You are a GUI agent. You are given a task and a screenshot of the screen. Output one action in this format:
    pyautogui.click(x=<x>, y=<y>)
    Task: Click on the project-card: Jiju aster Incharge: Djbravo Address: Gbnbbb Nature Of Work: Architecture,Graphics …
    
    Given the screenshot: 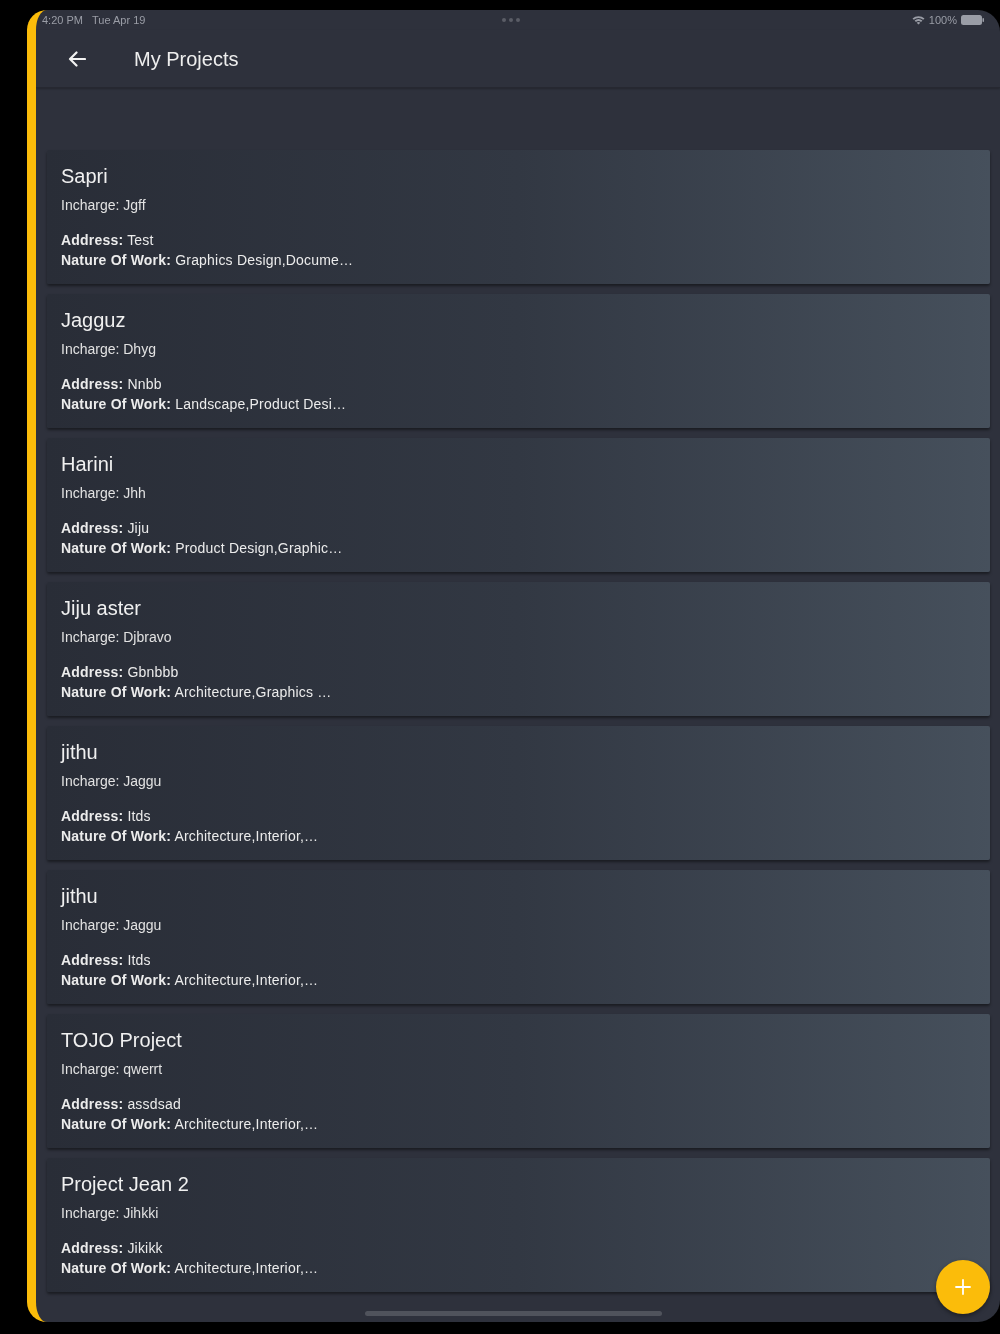 What is the action you would take?
    pyautogui.click(x=518, y=649)
    